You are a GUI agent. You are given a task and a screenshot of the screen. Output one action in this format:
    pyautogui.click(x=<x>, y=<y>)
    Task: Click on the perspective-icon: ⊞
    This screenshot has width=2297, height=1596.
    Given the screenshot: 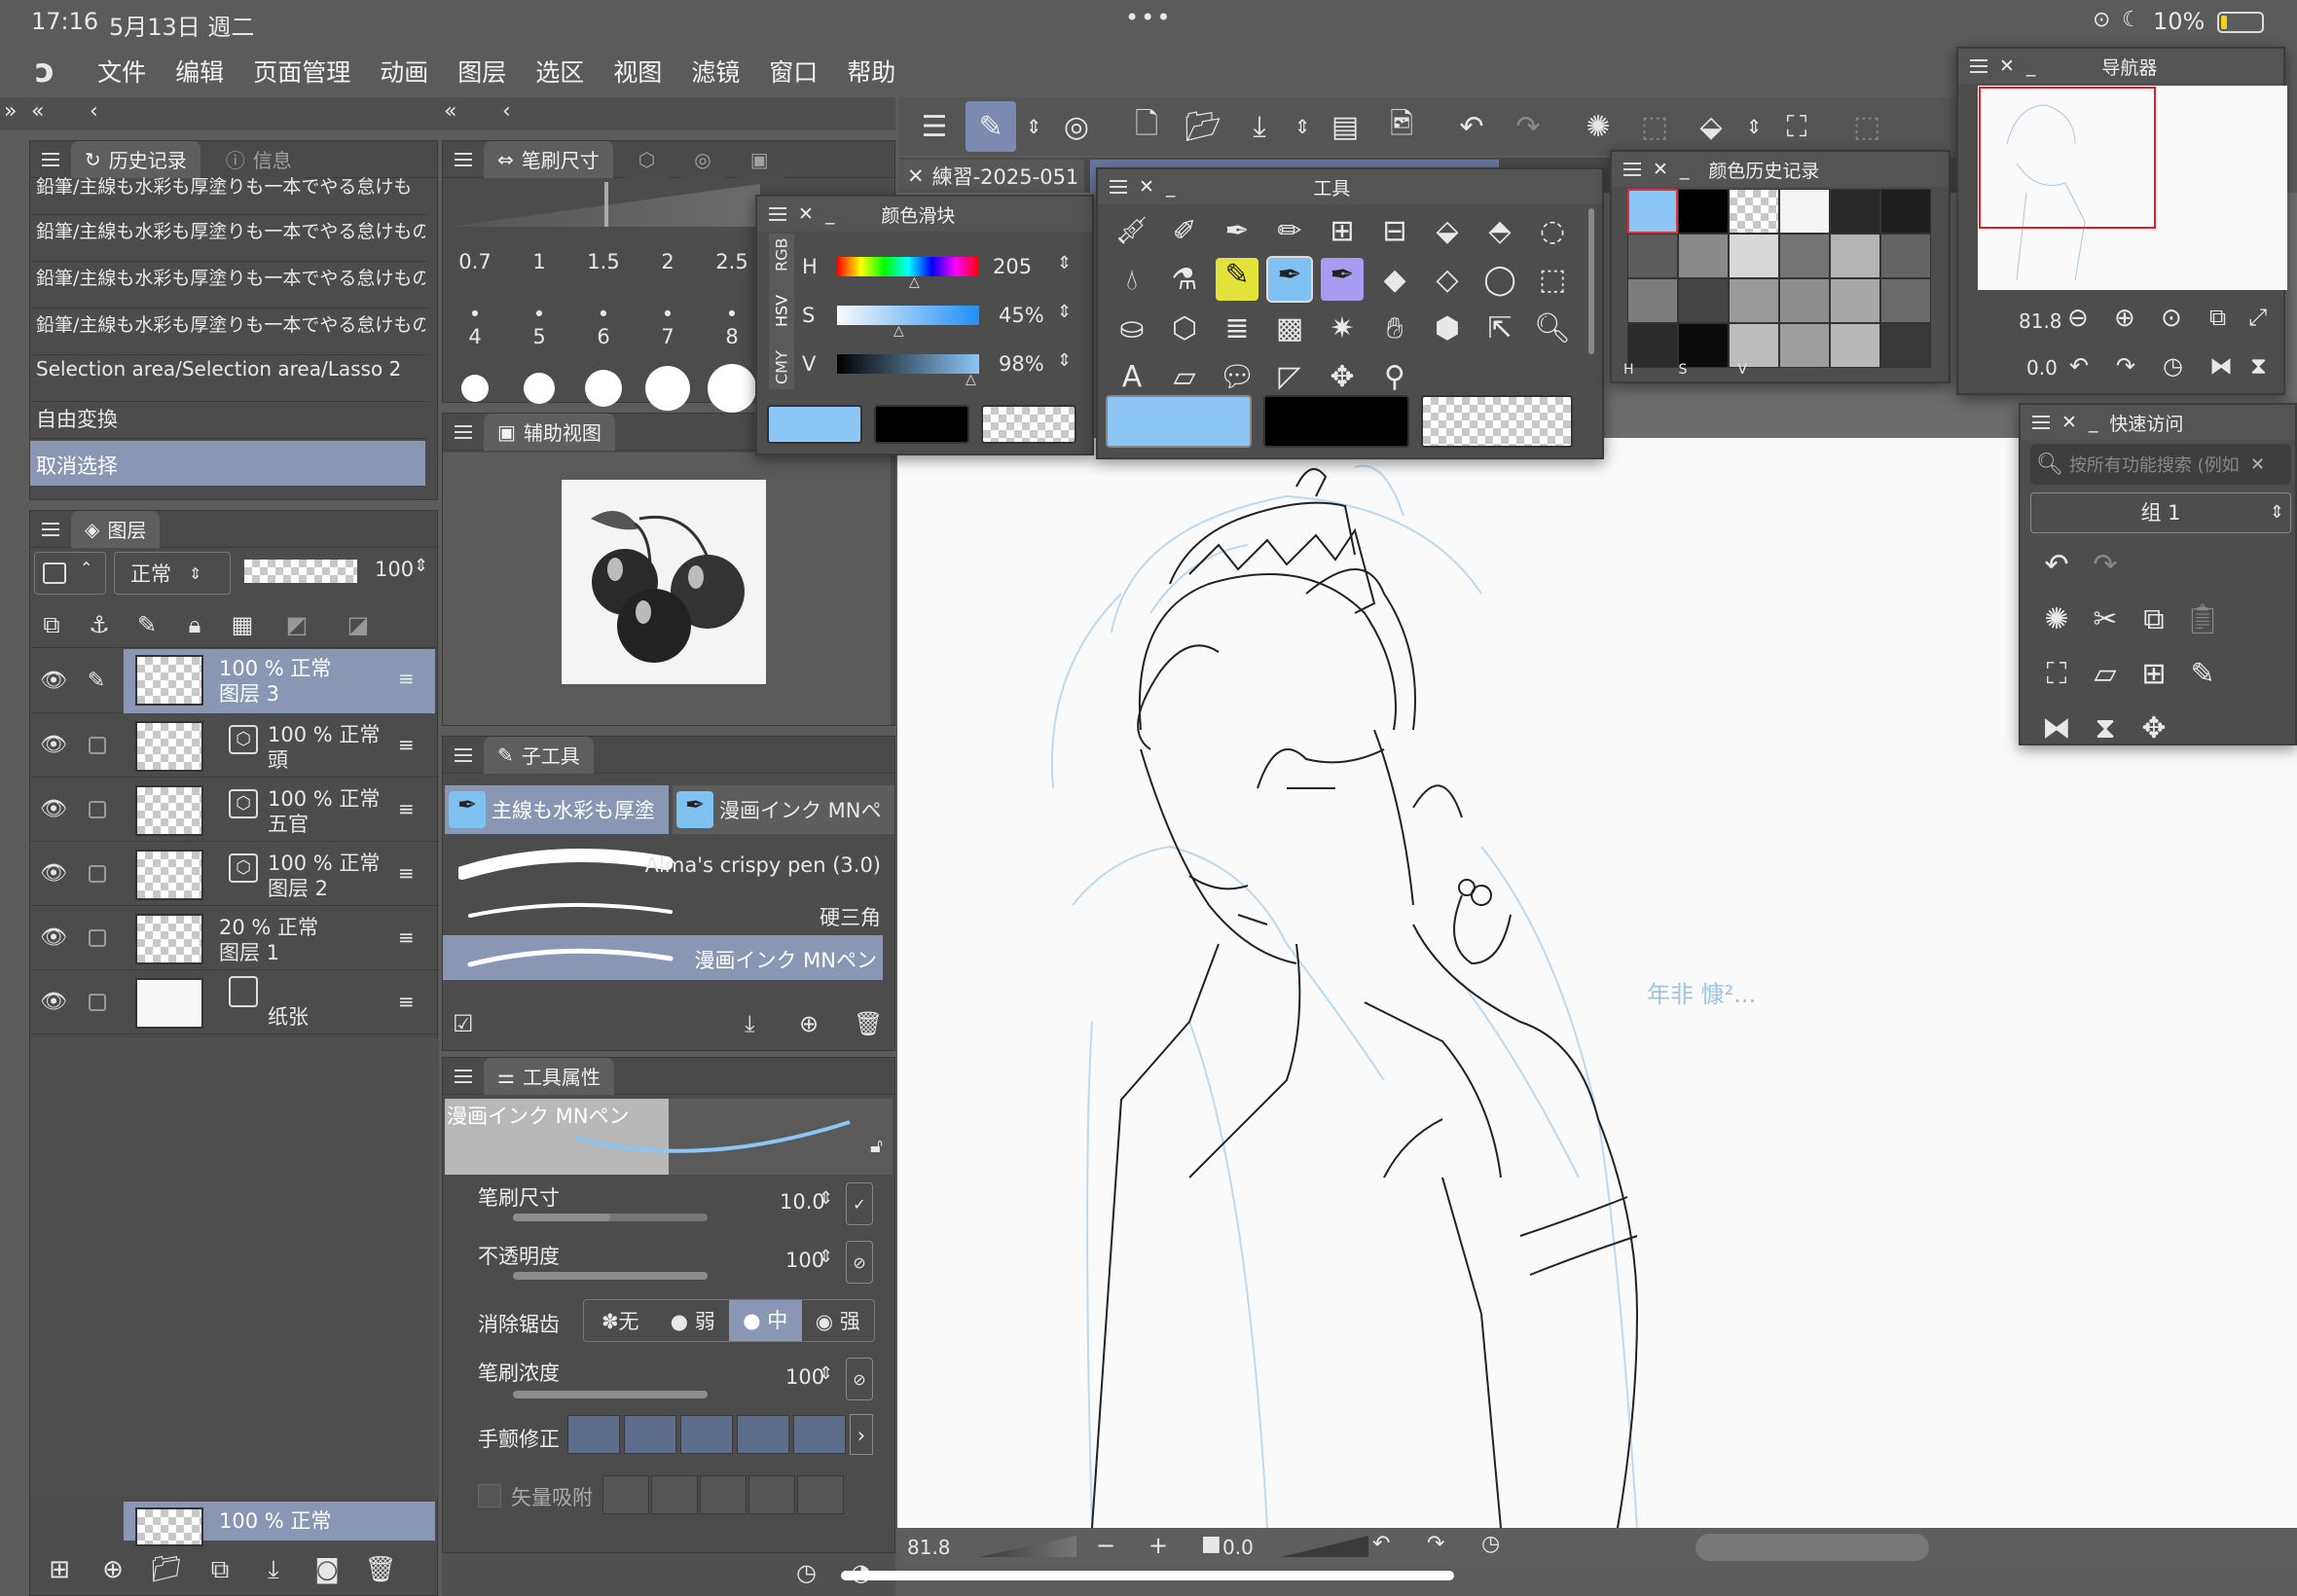 What is the action you would take?
    pyautogui.click(x=1342, y=231)
    